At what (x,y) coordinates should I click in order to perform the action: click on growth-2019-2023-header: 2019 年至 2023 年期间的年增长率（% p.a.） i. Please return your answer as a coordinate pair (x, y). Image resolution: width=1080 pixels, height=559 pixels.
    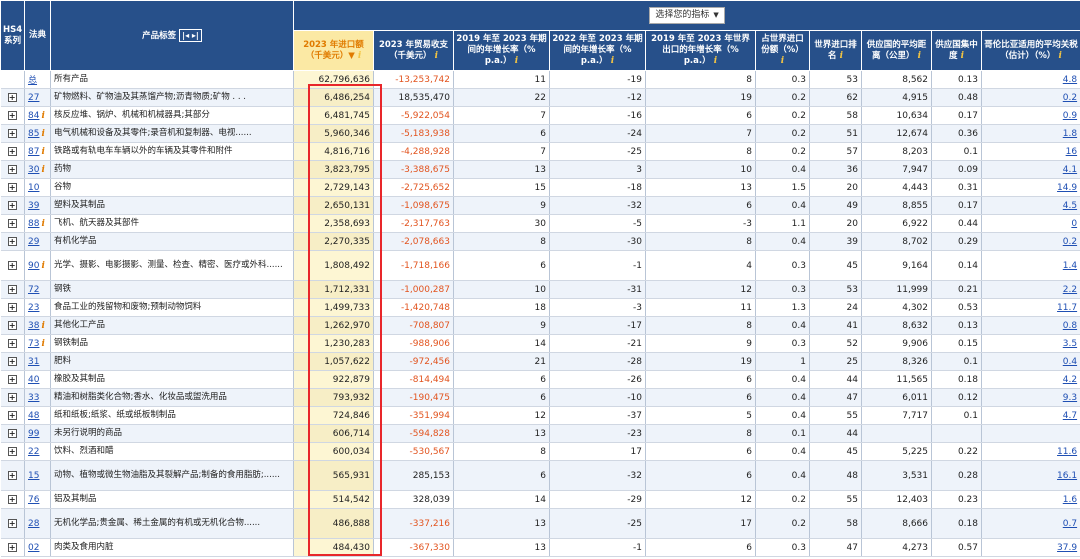
    Looking at the image, I should click on (501, 50).